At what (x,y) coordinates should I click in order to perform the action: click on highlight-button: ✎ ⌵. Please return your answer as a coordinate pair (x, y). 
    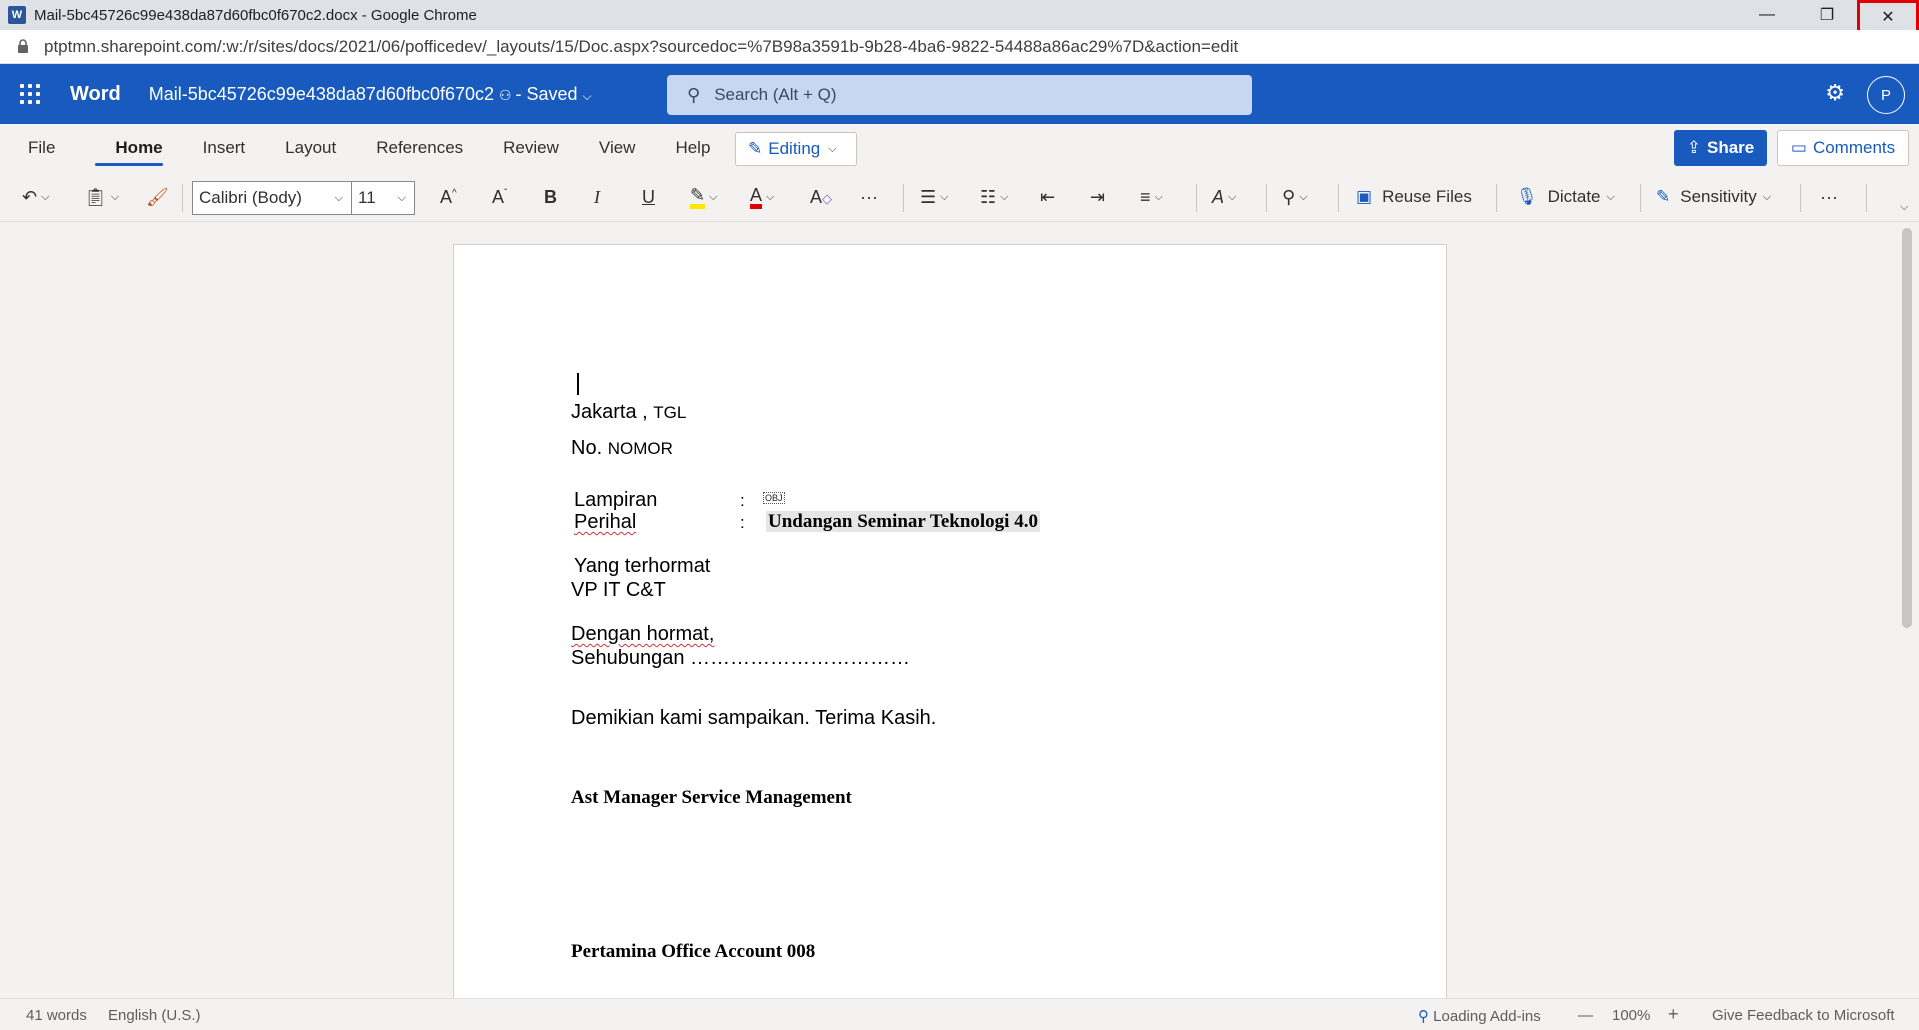
    Looking at the image, I should click on (703, 197).